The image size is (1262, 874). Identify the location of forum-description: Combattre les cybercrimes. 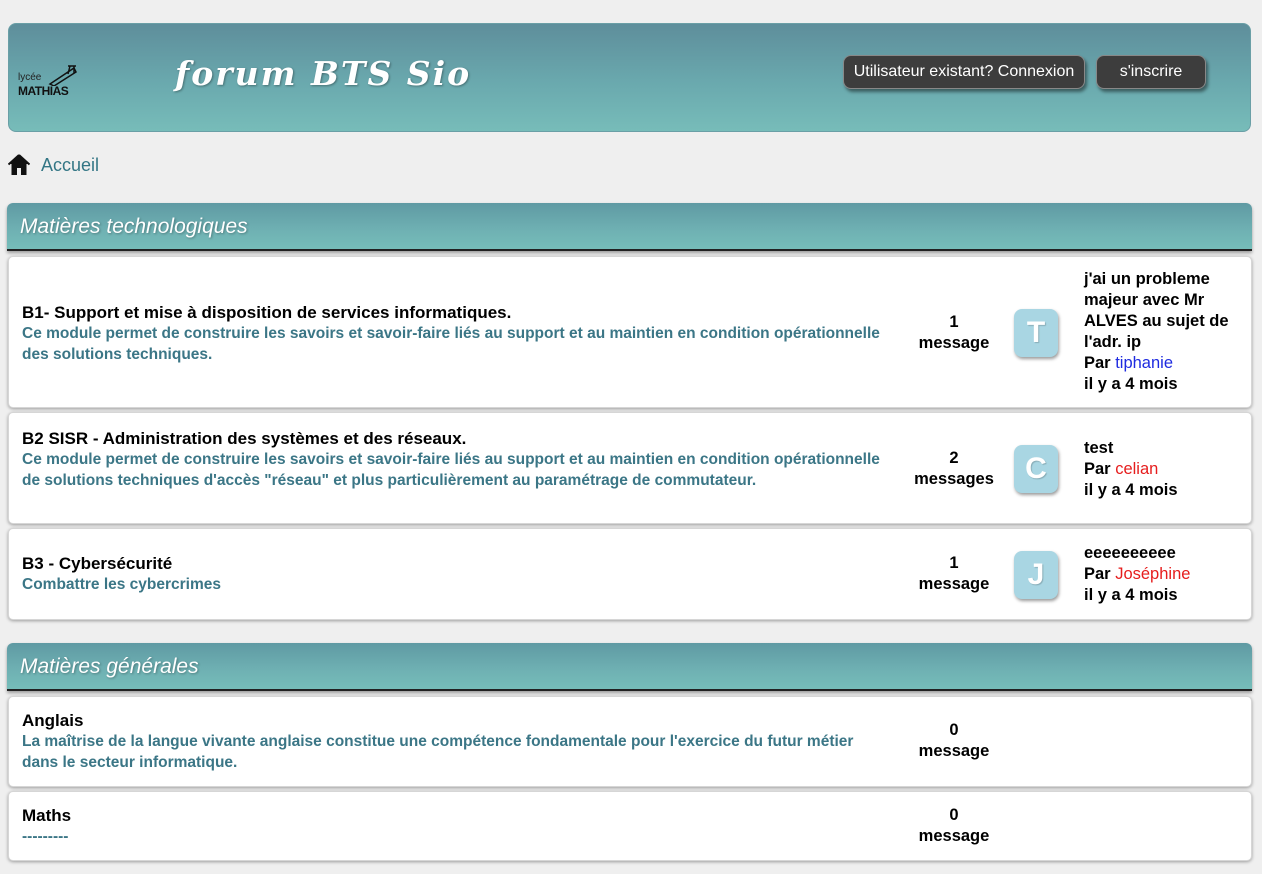
(122, 584).